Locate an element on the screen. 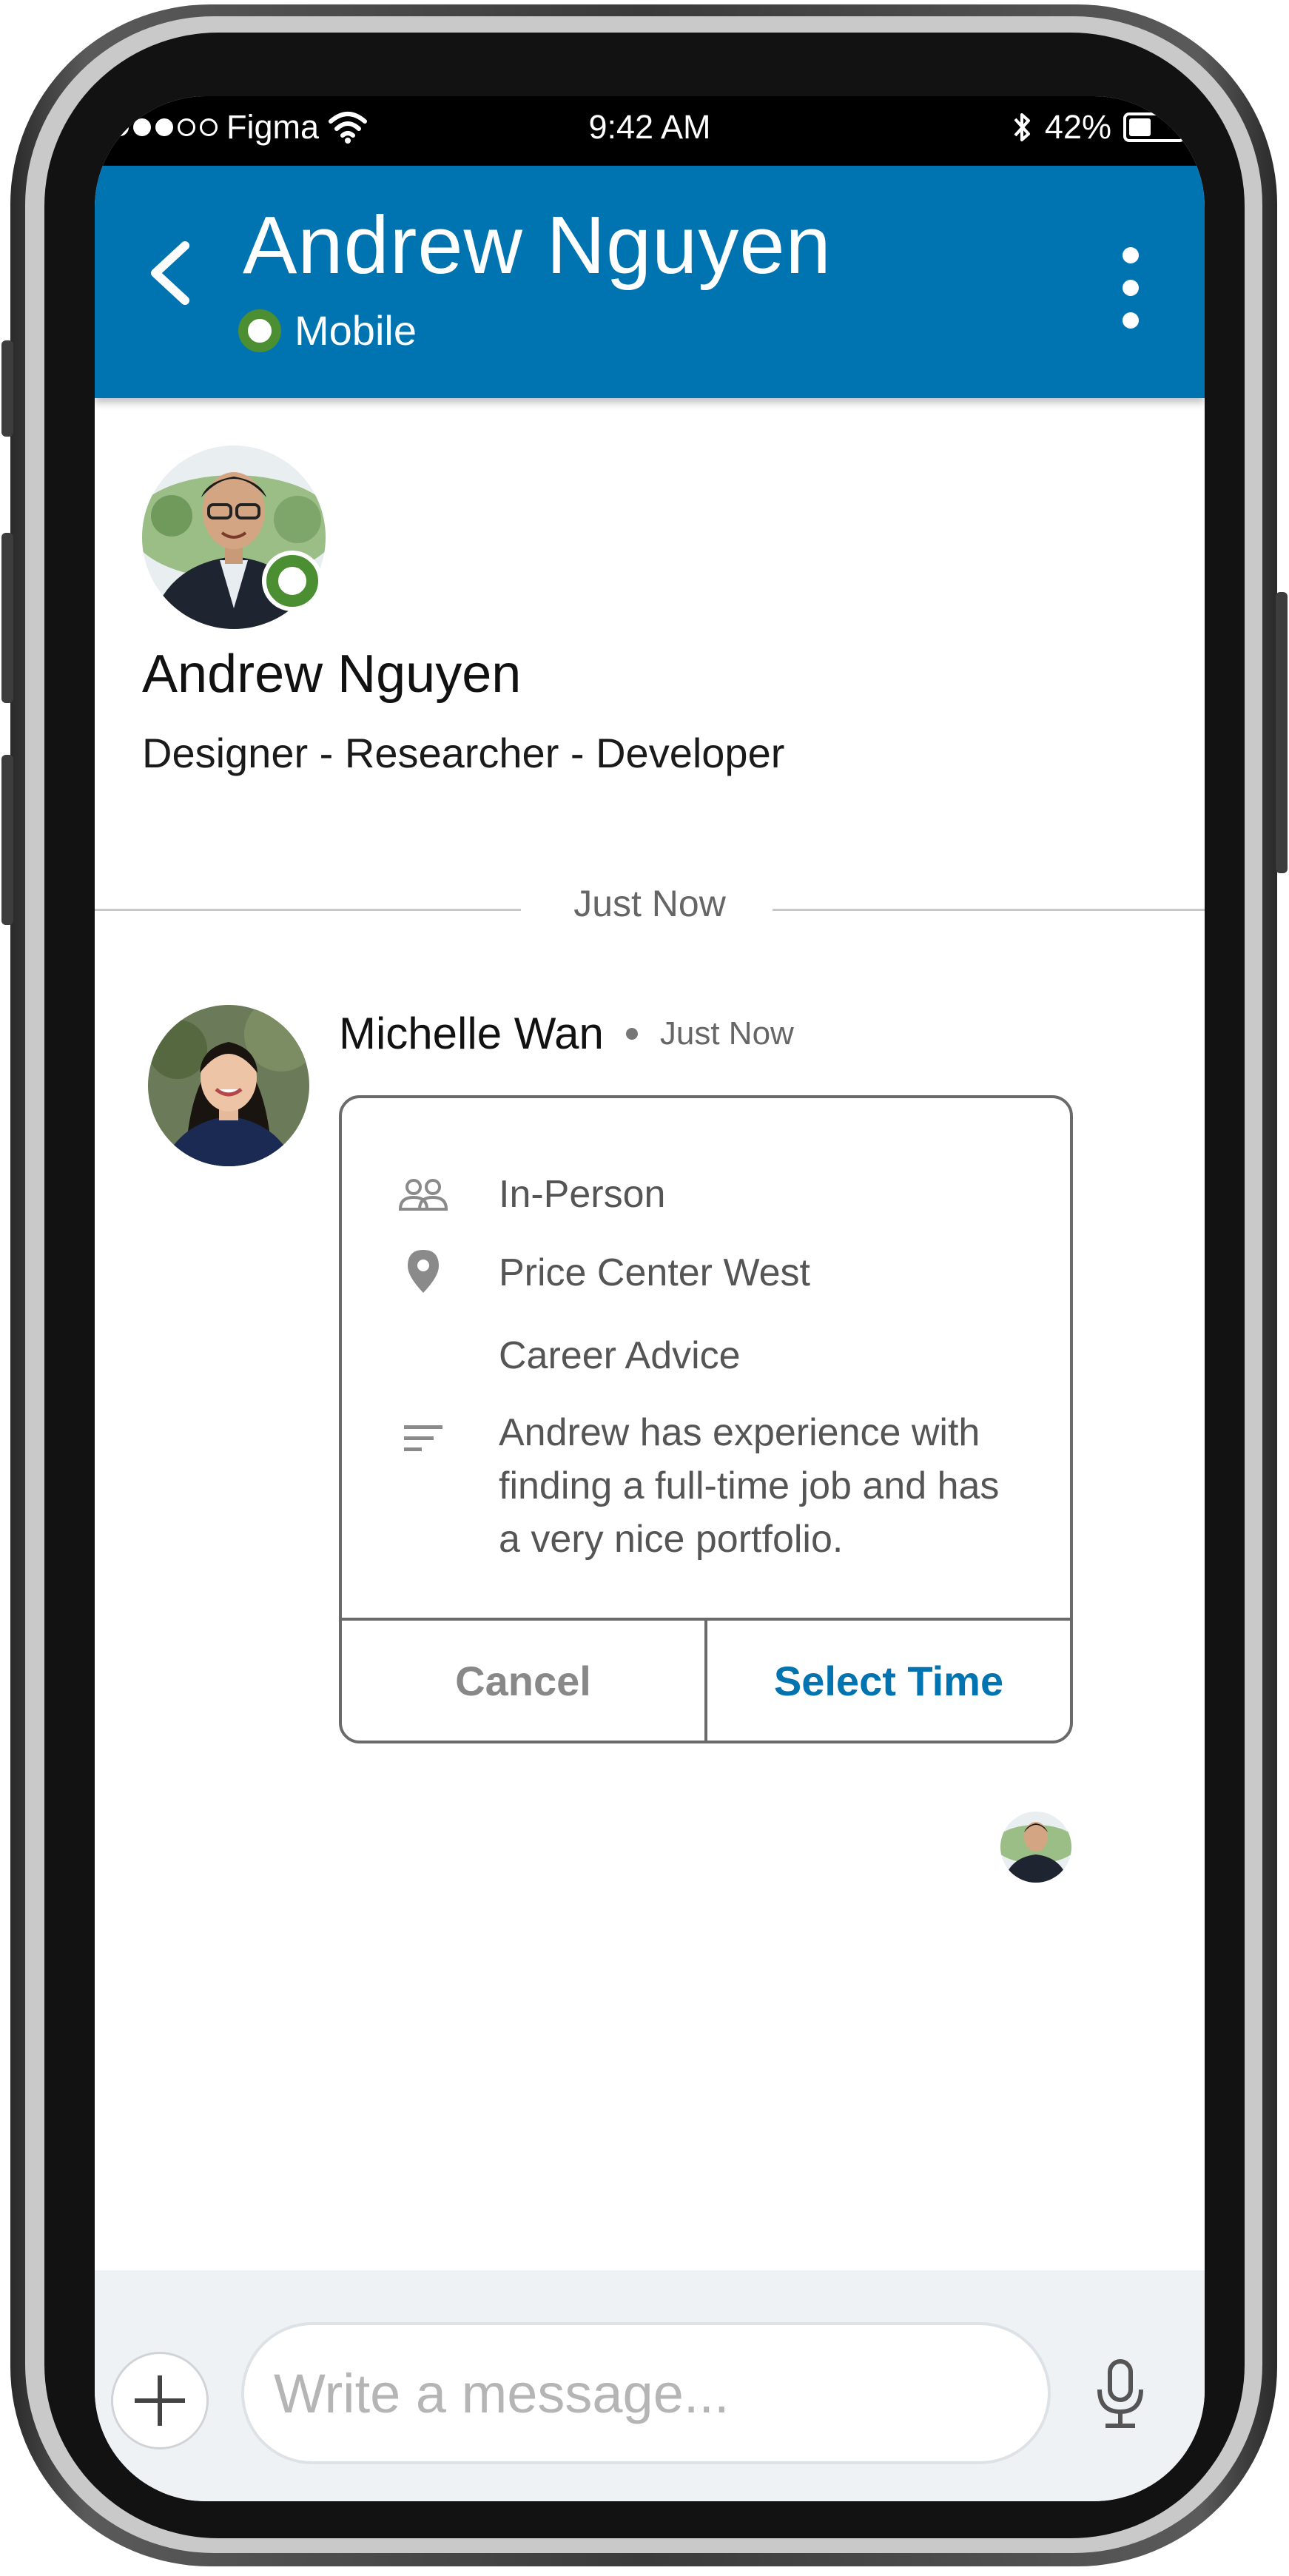 The width and height of the screenshot is (1289, 2576). header-title: Andrew Nguyen is located at coordinates (537, 245).